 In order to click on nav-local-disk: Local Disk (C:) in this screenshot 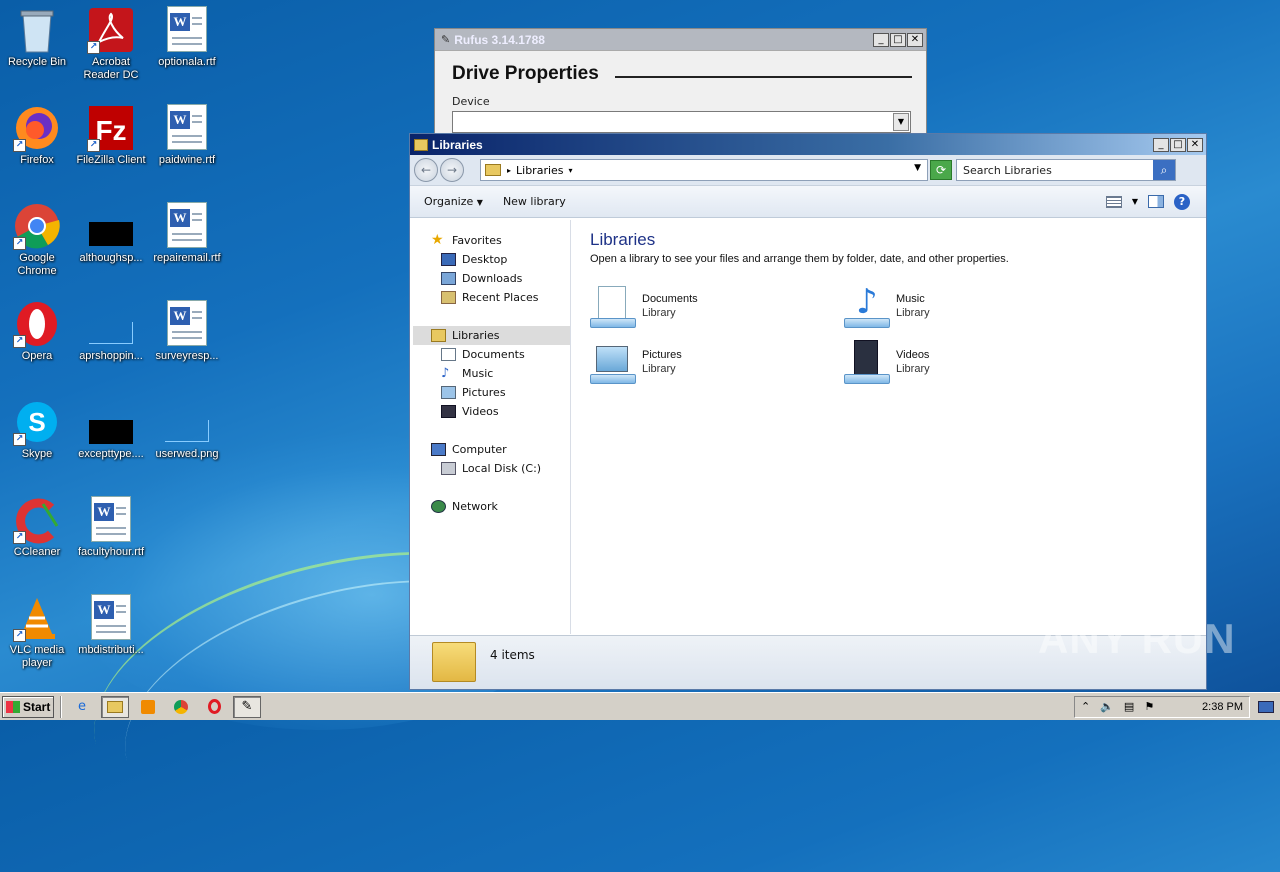, I will do `click(491, 468)`.